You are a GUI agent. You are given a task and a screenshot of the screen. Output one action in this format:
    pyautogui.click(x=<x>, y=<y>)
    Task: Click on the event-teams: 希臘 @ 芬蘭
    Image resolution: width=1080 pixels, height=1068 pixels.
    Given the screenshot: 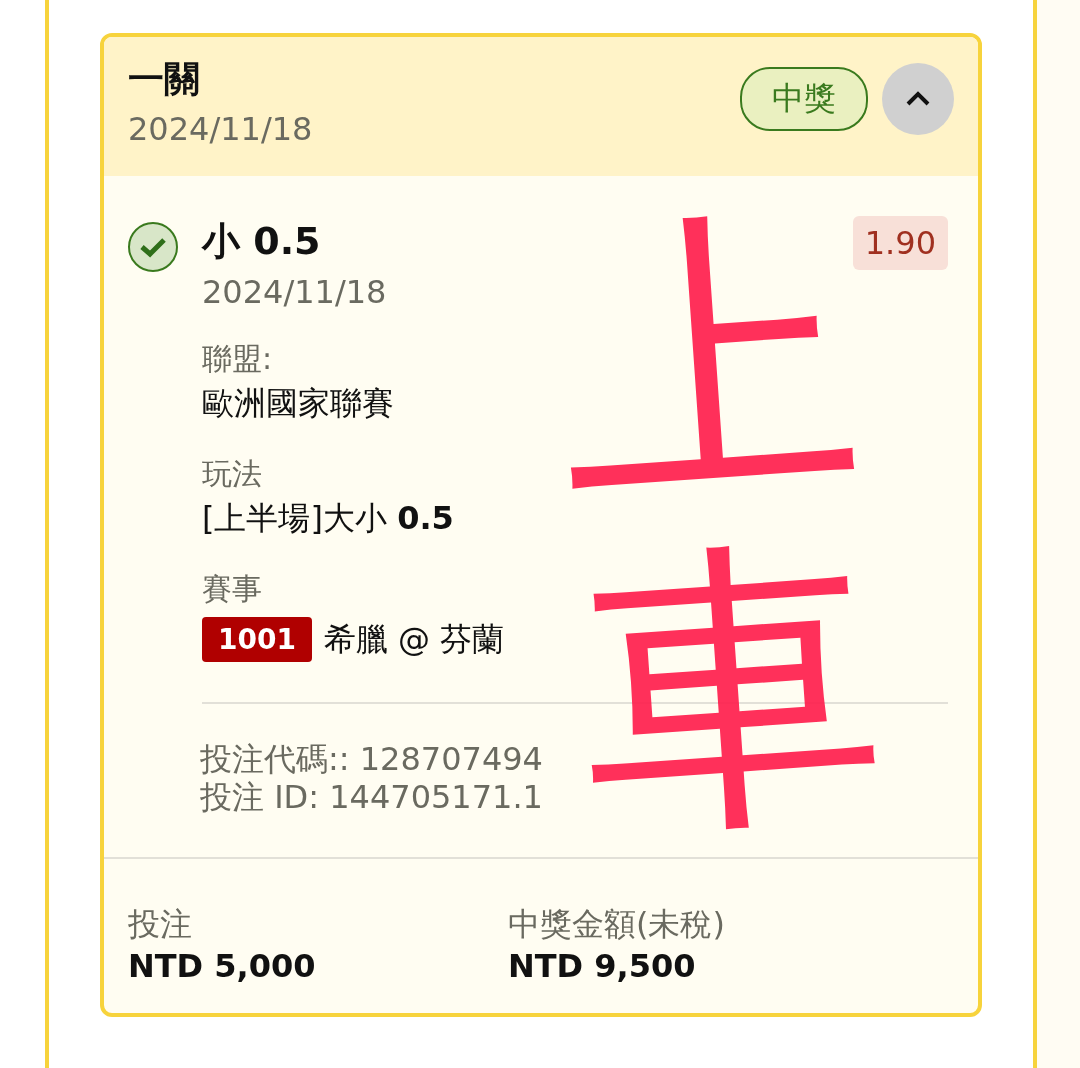 What is the action you would take?
    pyautogui.click(x=414, y=639)
    